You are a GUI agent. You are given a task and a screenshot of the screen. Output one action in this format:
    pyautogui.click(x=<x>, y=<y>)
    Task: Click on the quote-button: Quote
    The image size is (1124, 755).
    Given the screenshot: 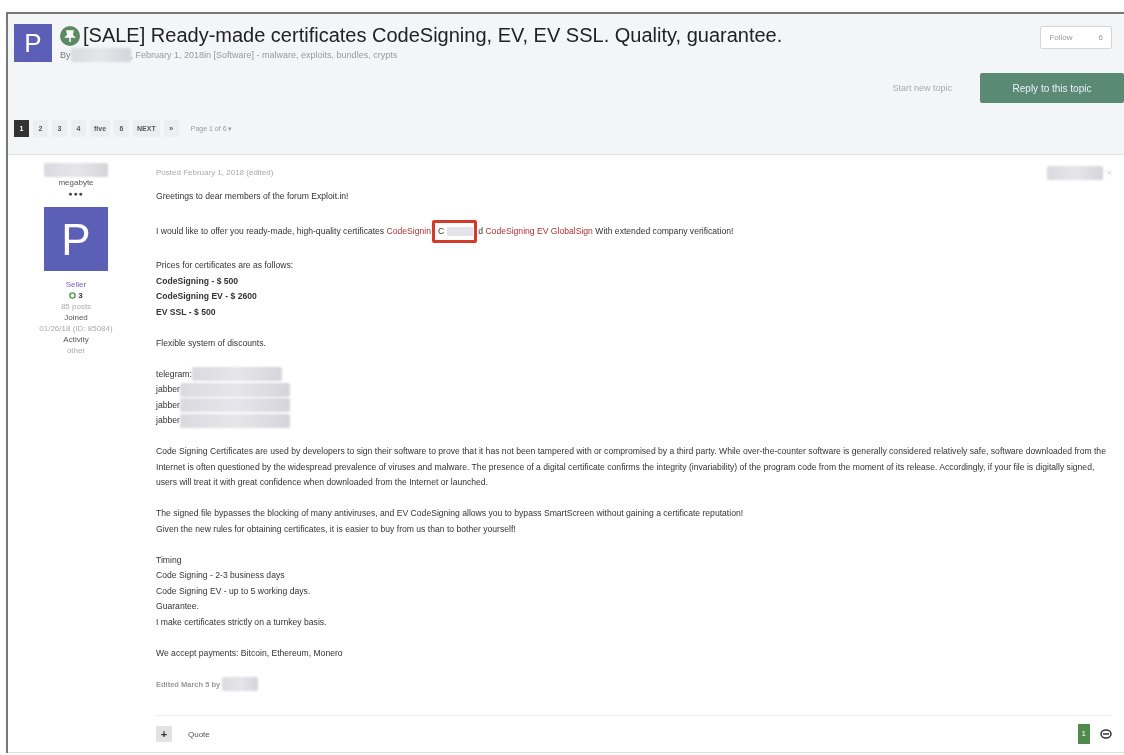 What is the action you would take?
    pyautogui.click(x=199, y=734)
    